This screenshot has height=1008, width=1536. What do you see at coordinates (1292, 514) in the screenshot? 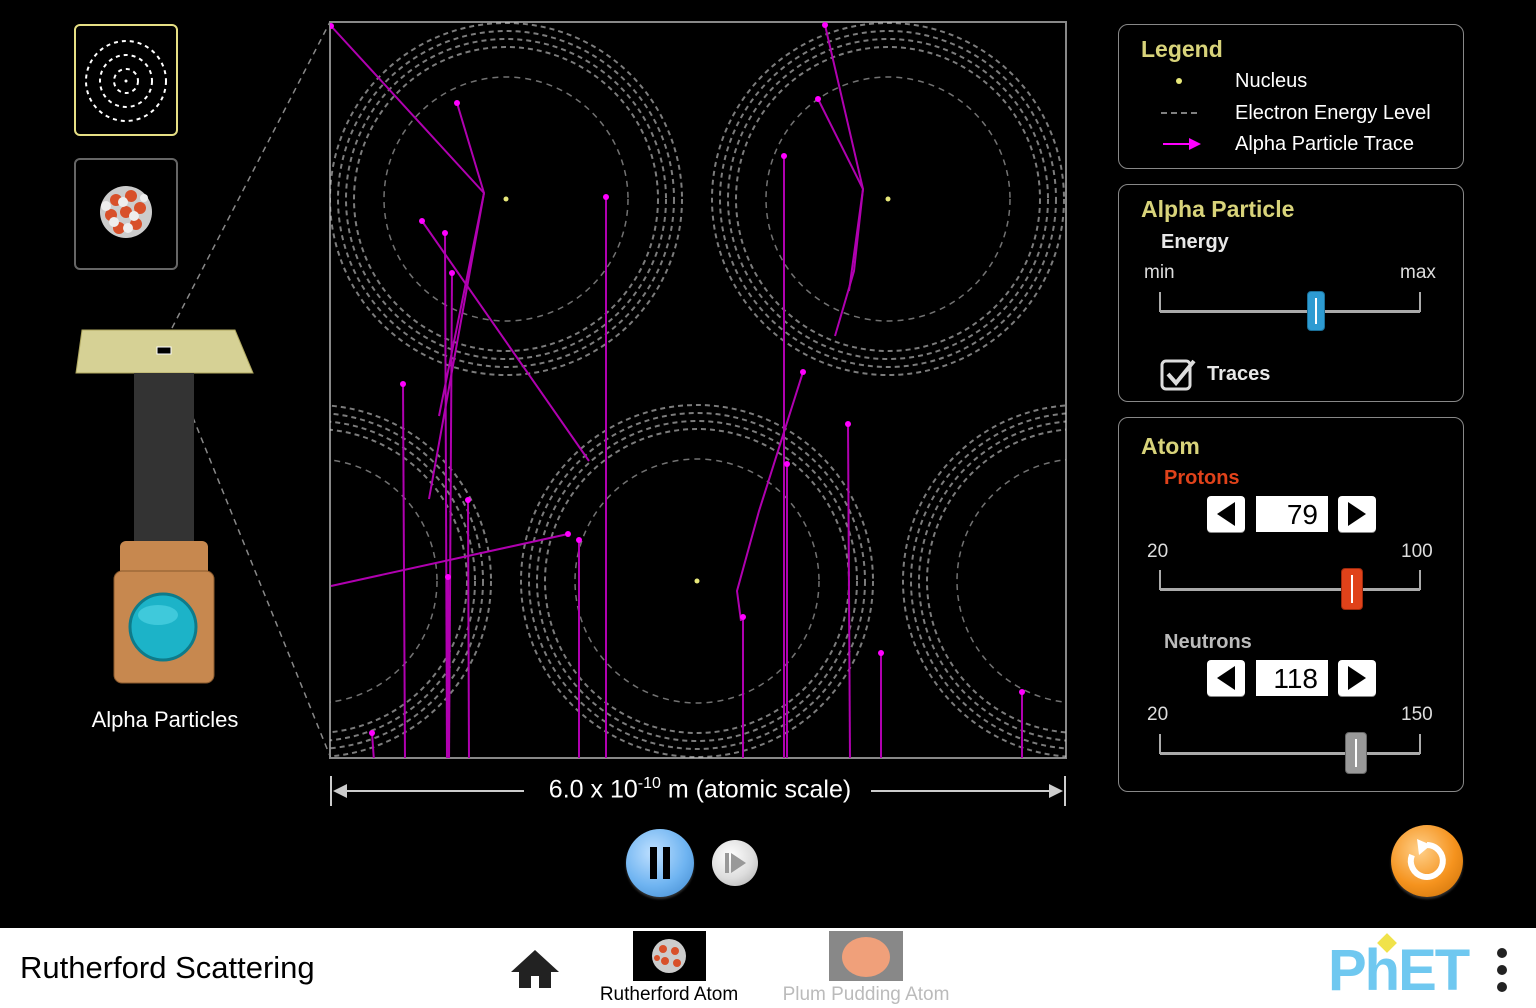
I see `protons-value: 79` at bounding box center [1292, 514].